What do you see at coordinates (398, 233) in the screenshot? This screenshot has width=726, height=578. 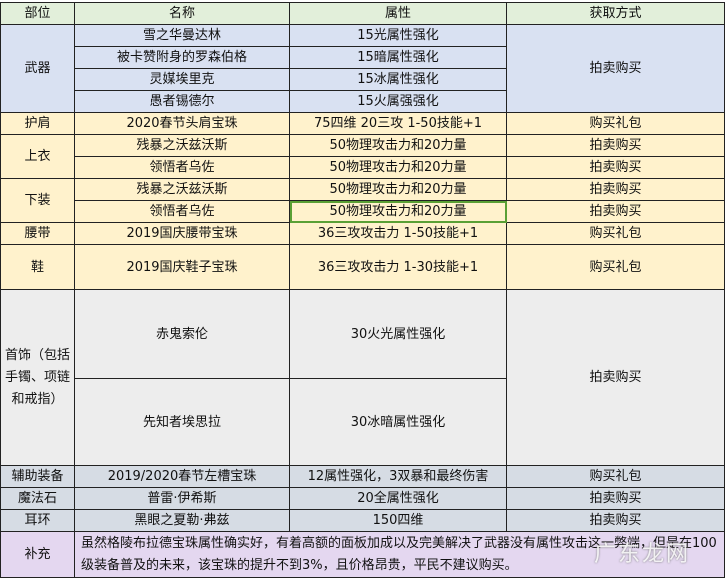 I see `attr-cell: 36三攻攻击力 1-50技能+1` at bounding box center [398, 233].